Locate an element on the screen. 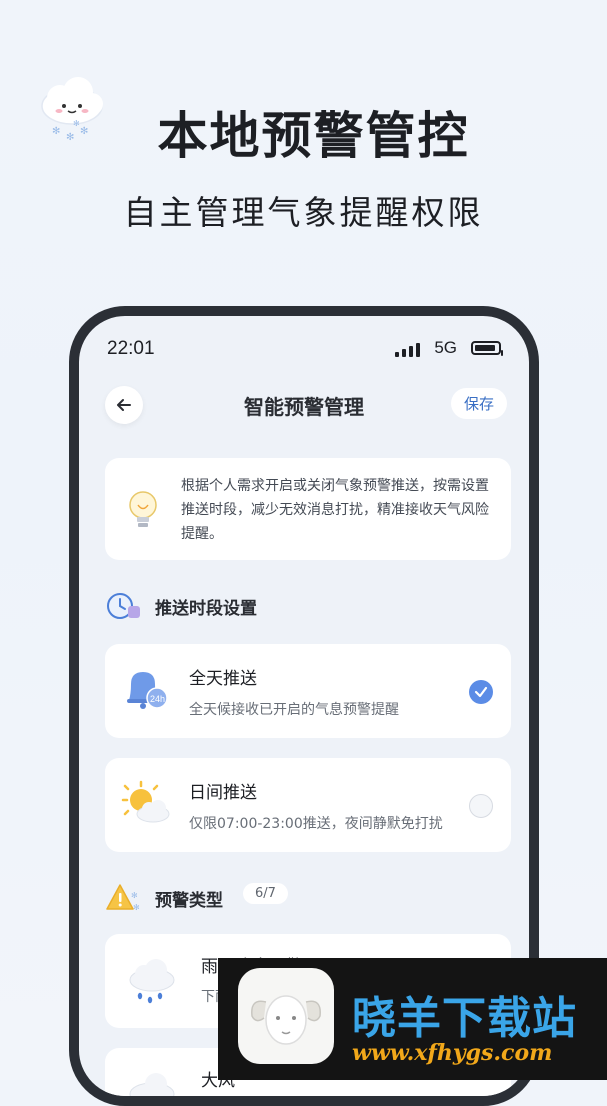 This screenshot has height=1106, width=607. push-section-header: 推送时段设置 is located at coordinates (255, 605).